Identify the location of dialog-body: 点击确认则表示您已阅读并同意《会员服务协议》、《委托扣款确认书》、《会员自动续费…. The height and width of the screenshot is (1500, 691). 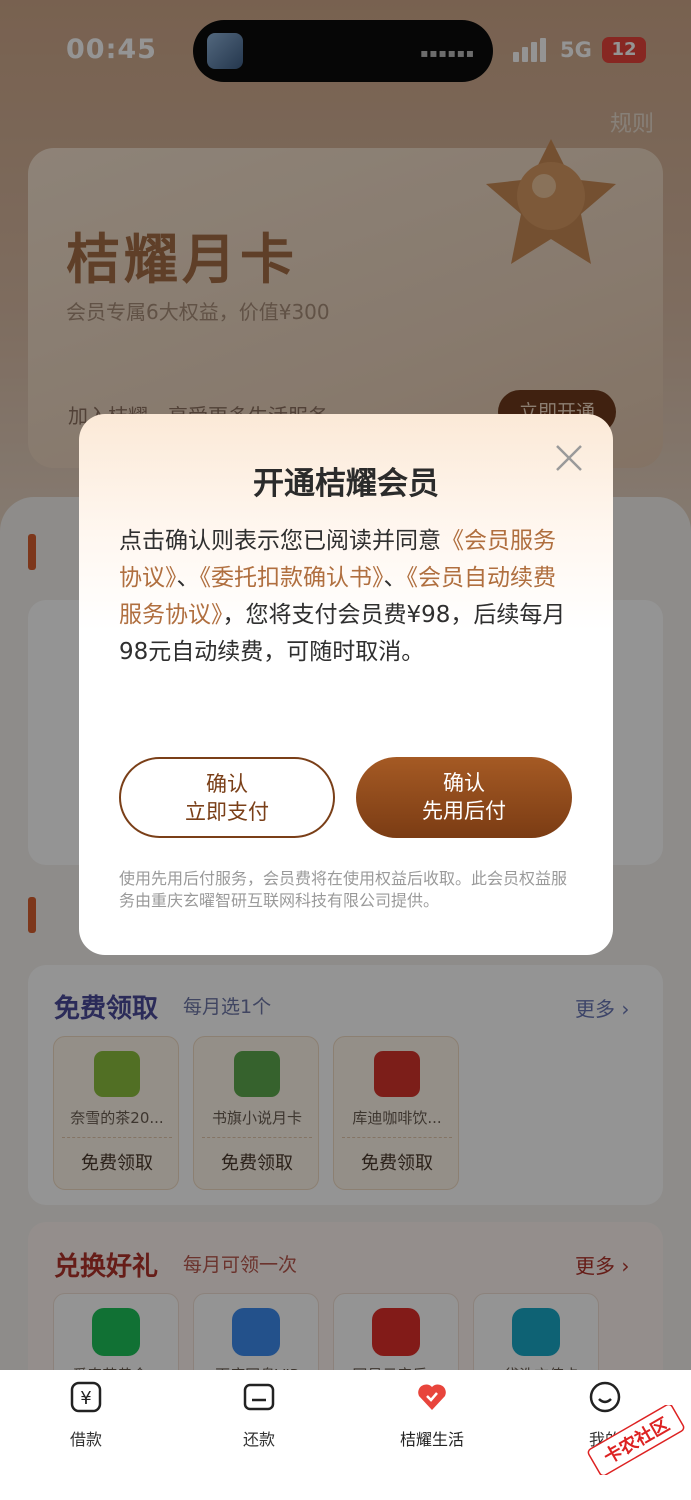
(342, 596).